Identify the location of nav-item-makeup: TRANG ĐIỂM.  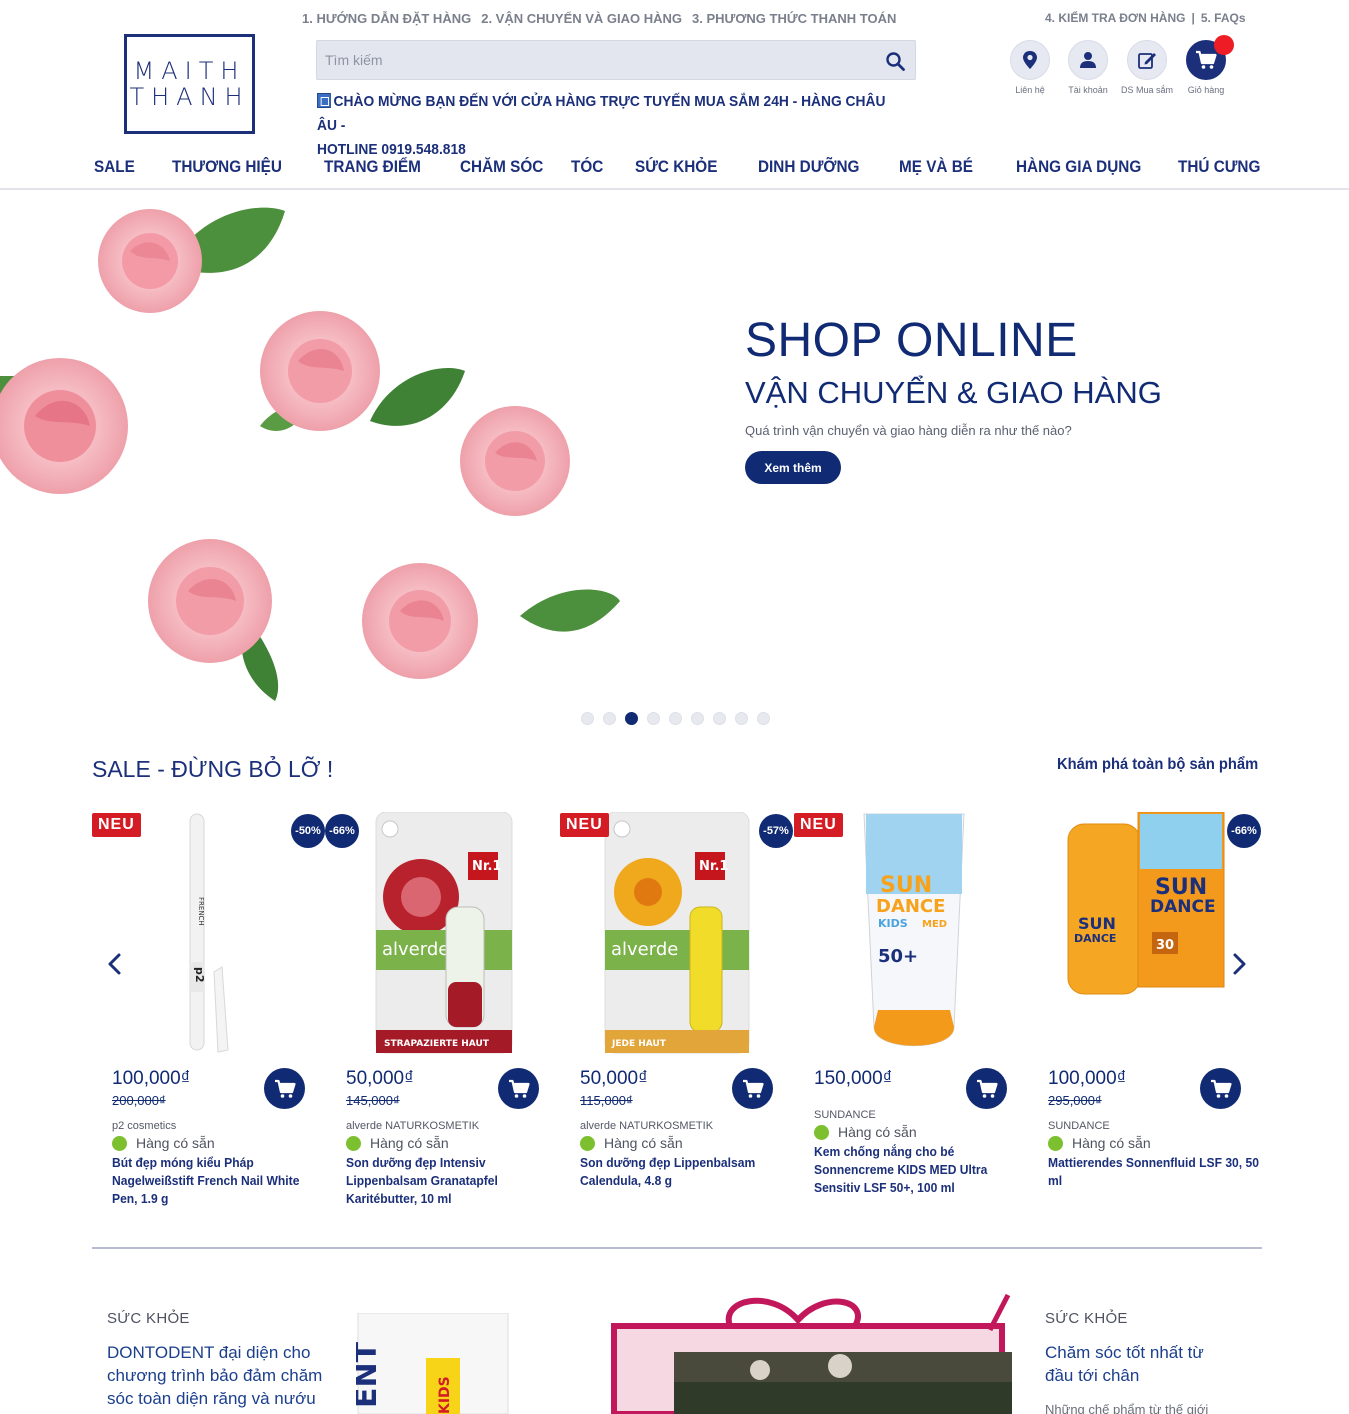
(372, 167).